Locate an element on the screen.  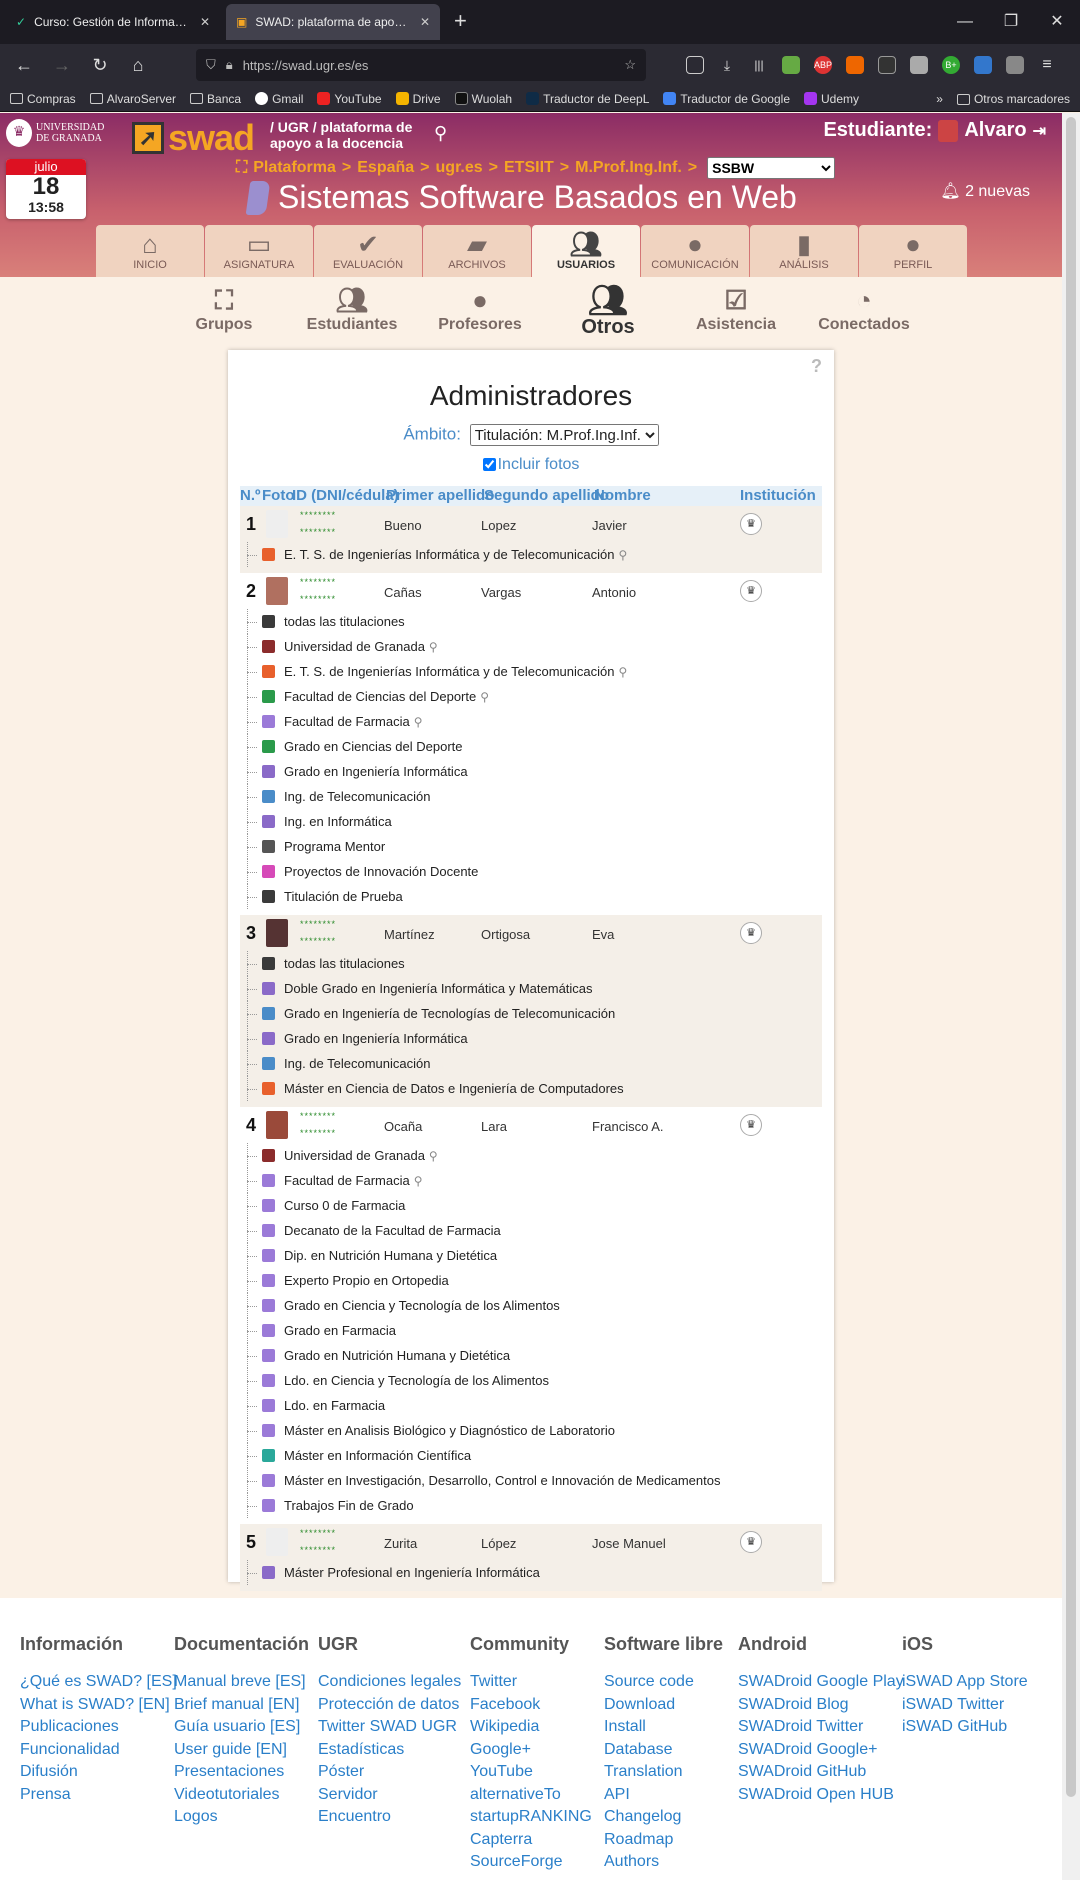
institution-item: Facultad de Farmacia ⚲ is located at coordinates (531, 721).